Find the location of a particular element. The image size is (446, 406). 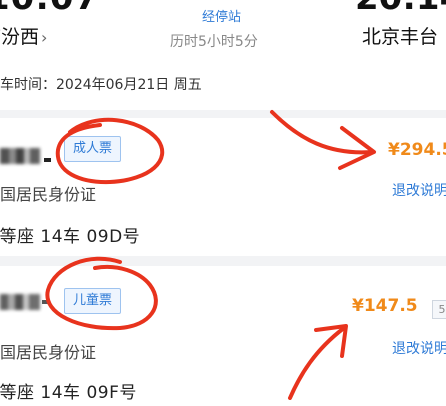

trip-duration: 历时5小时5分 is located at coordinates (214, 42).